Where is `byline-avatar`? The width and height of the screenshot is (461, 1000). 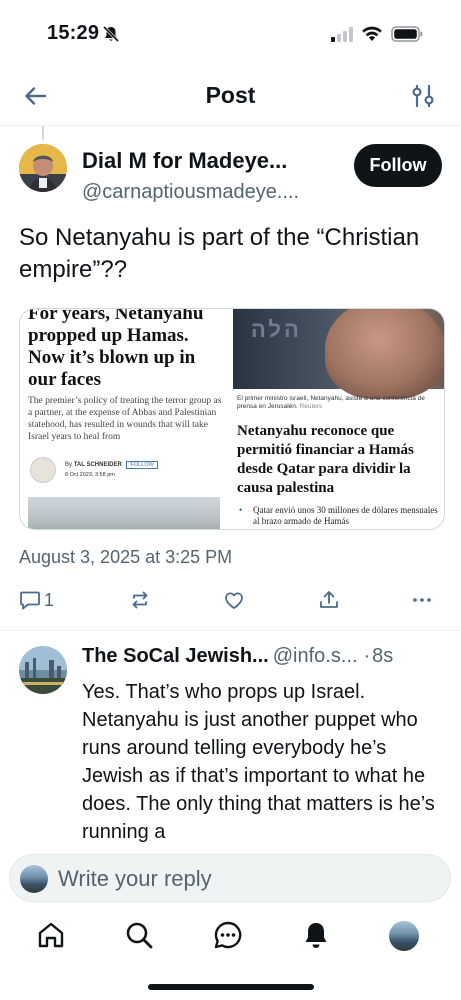
byline-avatar is located at coordinates (43, 470).